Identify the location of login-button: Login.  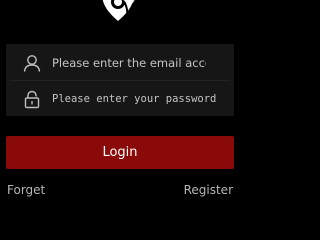
(120, 152).